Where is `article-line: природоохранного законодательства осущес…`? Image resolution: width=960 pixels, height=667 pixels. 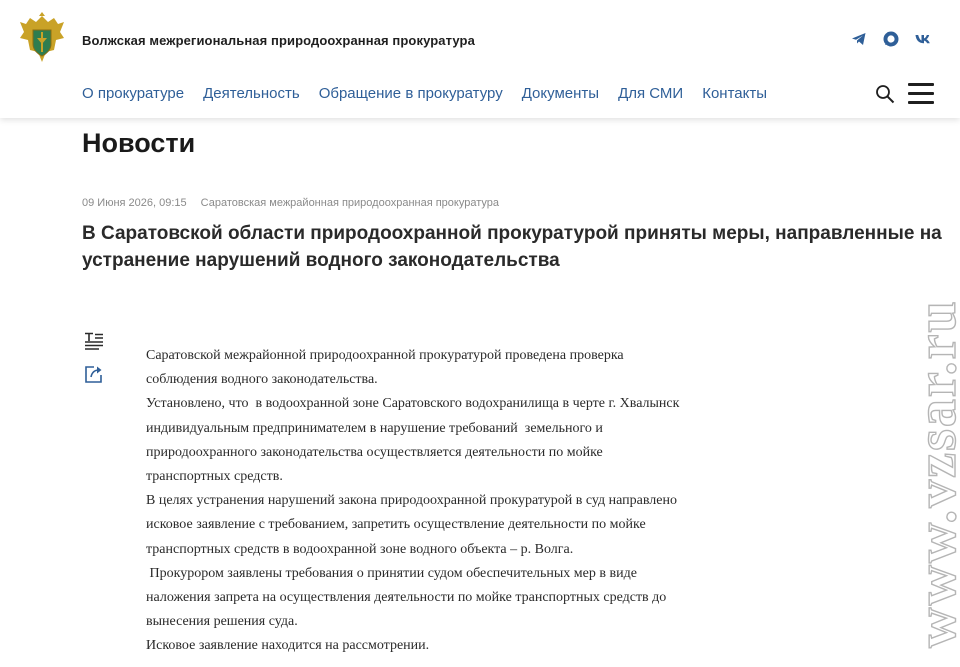
article-line: природоохранного законодательства осущес… is located at coordinates (374, 452).